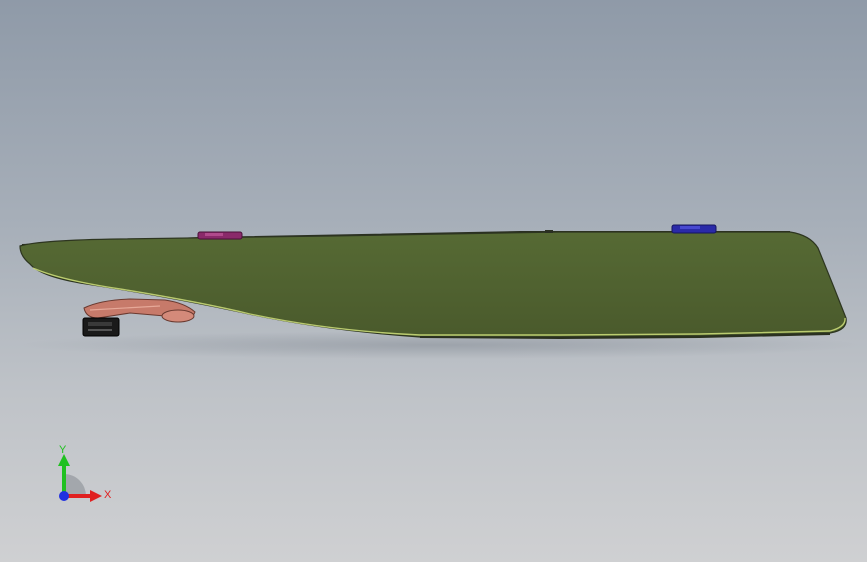  Describe the element at coordinates (108, 495) in the screenshot. I see `x-axis-label: X` at that location.